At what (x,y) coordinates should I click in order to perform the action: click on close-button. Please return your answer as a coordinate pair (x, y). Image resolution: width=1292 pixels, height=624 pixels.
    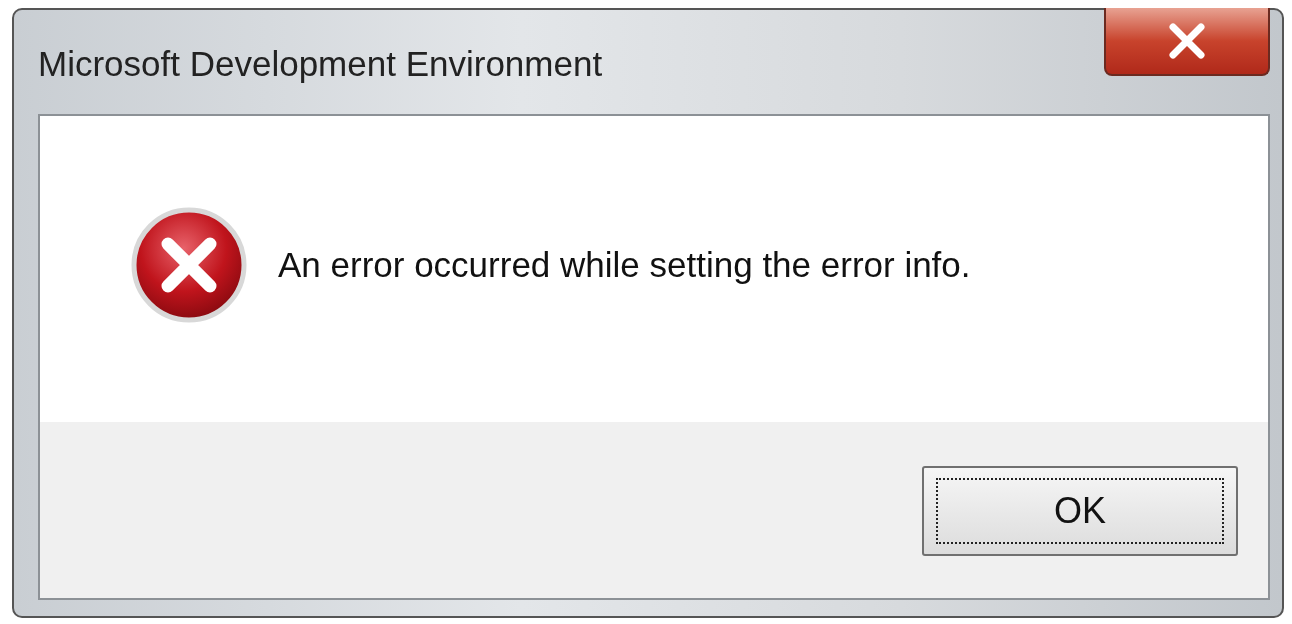
    Looking at the image, I should click on (1187, 42).